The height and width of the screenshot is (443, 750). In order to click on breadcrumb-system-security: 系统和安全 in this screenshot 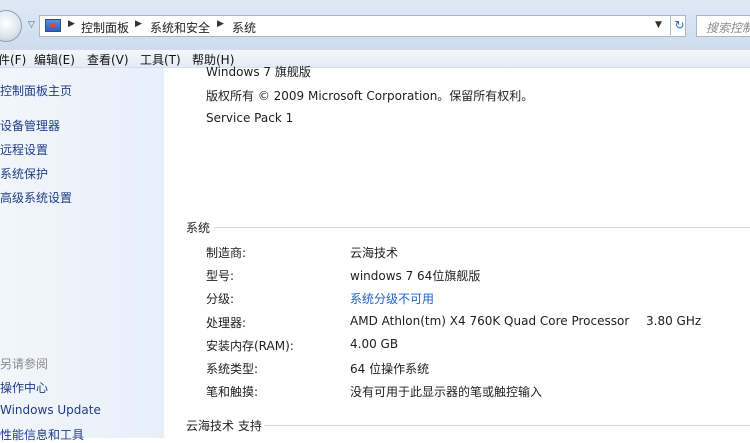, I will do `click(180, 27)`.